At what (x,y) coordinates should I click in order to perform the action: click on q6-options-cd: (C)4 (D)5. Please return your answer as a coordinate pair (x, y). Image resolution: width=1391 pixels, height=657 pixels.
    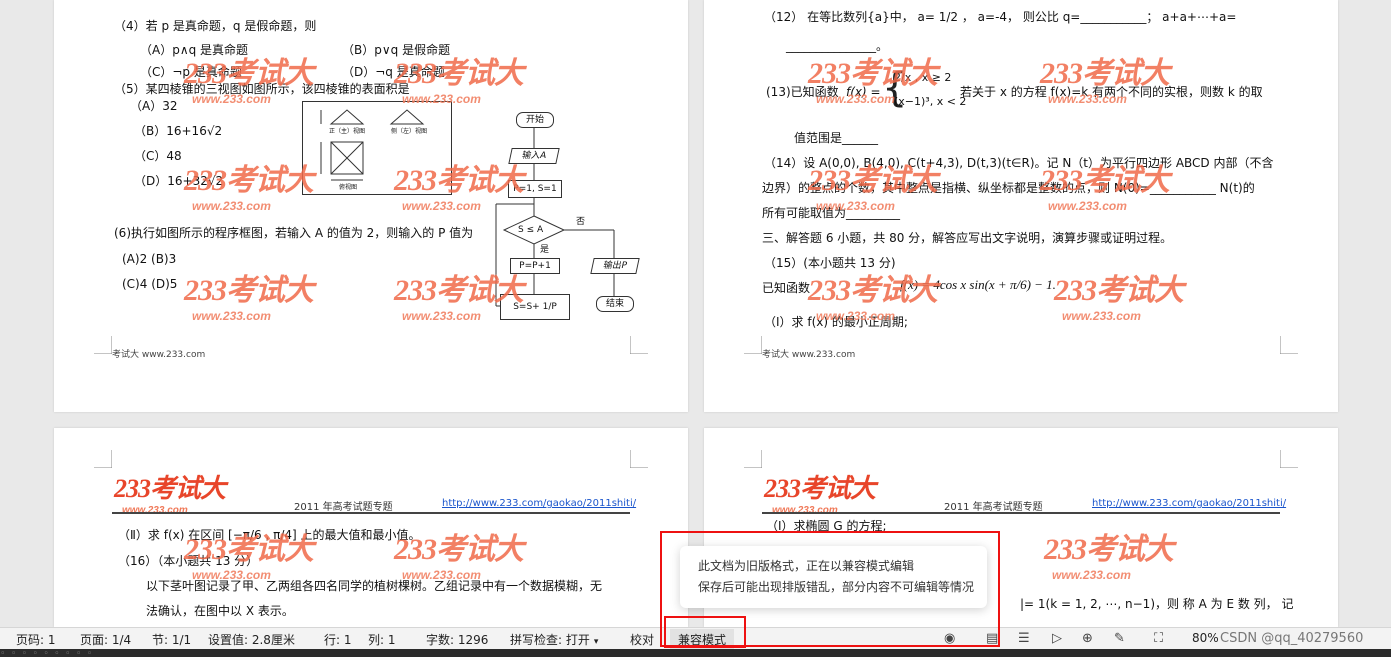
    Looking at the image, I should click on (150, 284).